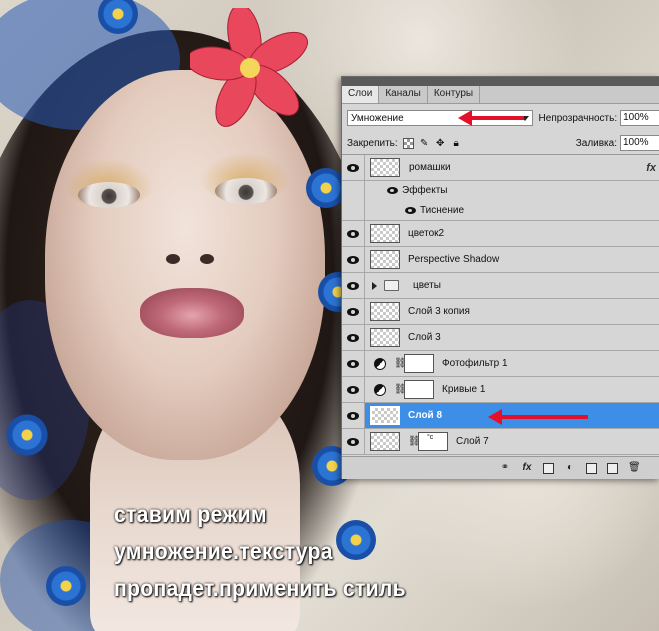  I want to click on trash-icon: 🗑︎, so click(634, 468).